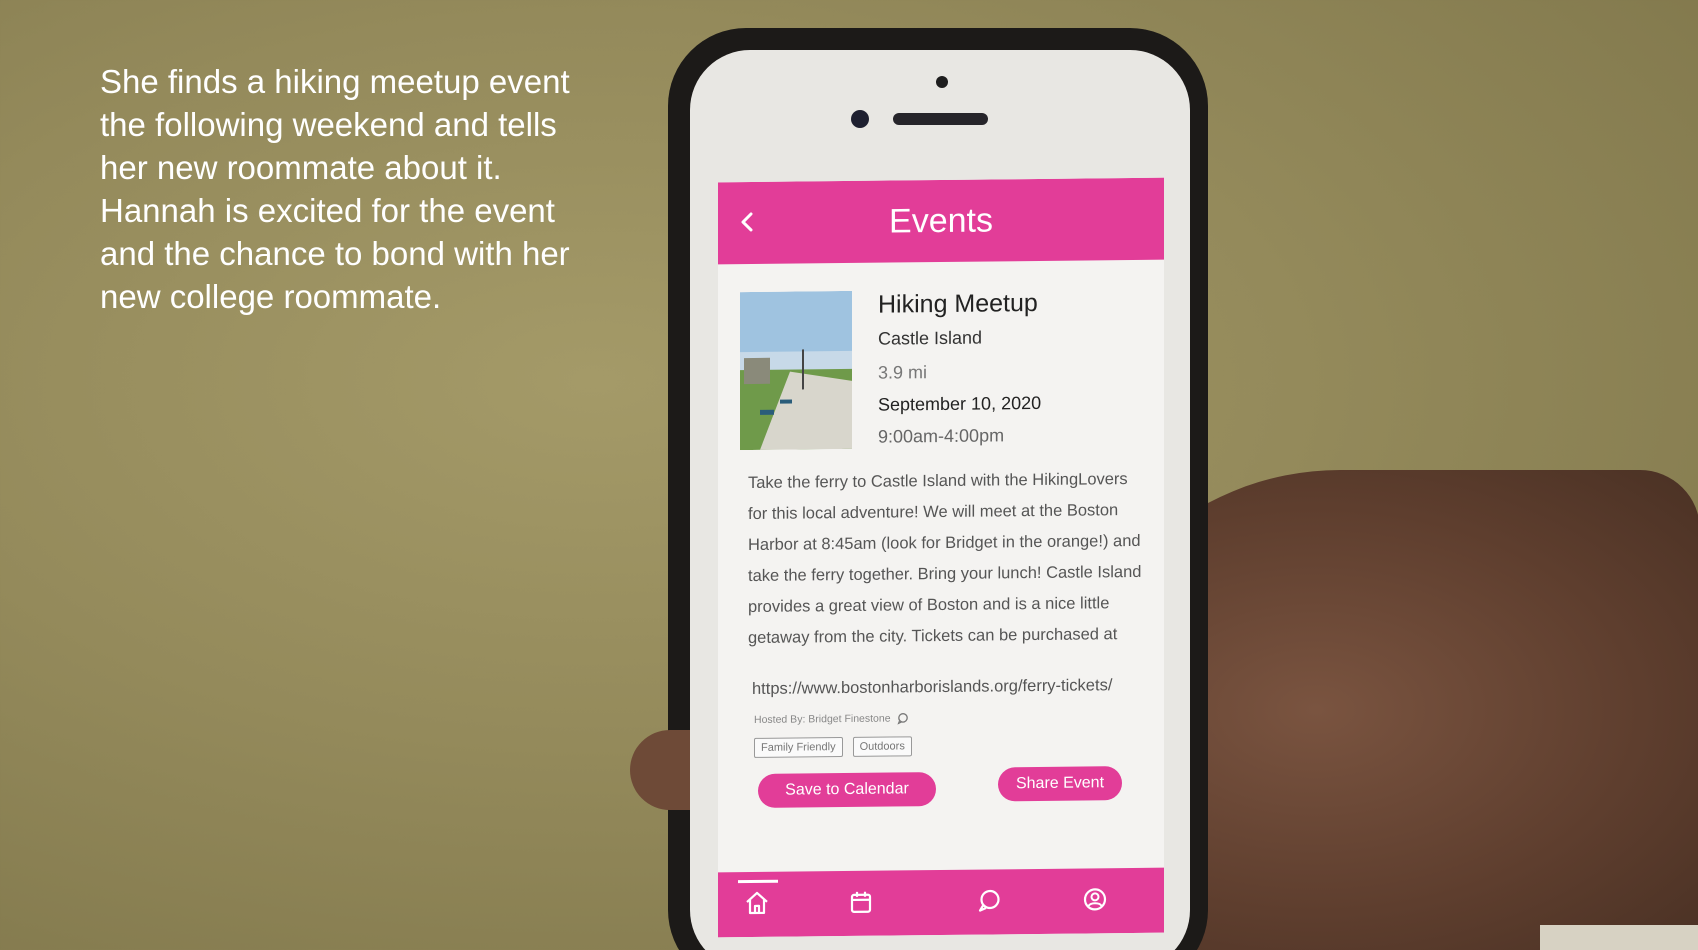  Describe the element at coordinates (860, 119) in the screenshot. I see `front-camera` at that location.